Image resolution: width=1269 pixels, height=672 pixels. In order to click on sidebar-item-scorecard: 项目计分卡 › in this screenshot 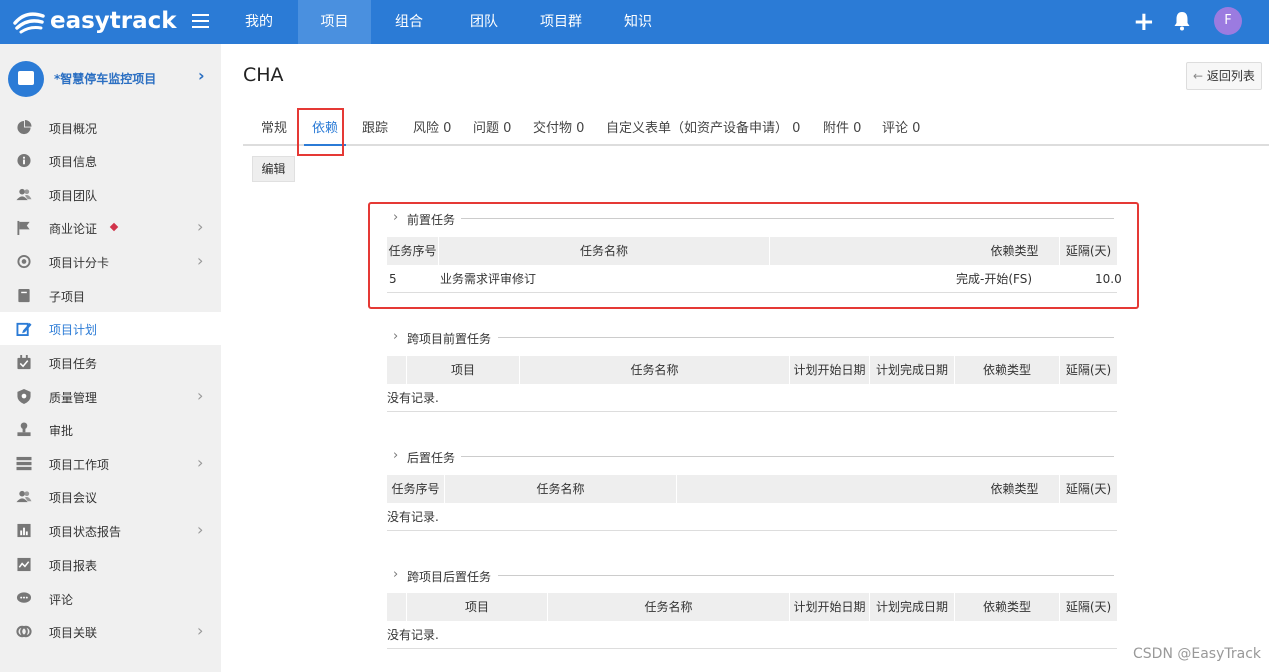, I will do `click(110, 261)`.